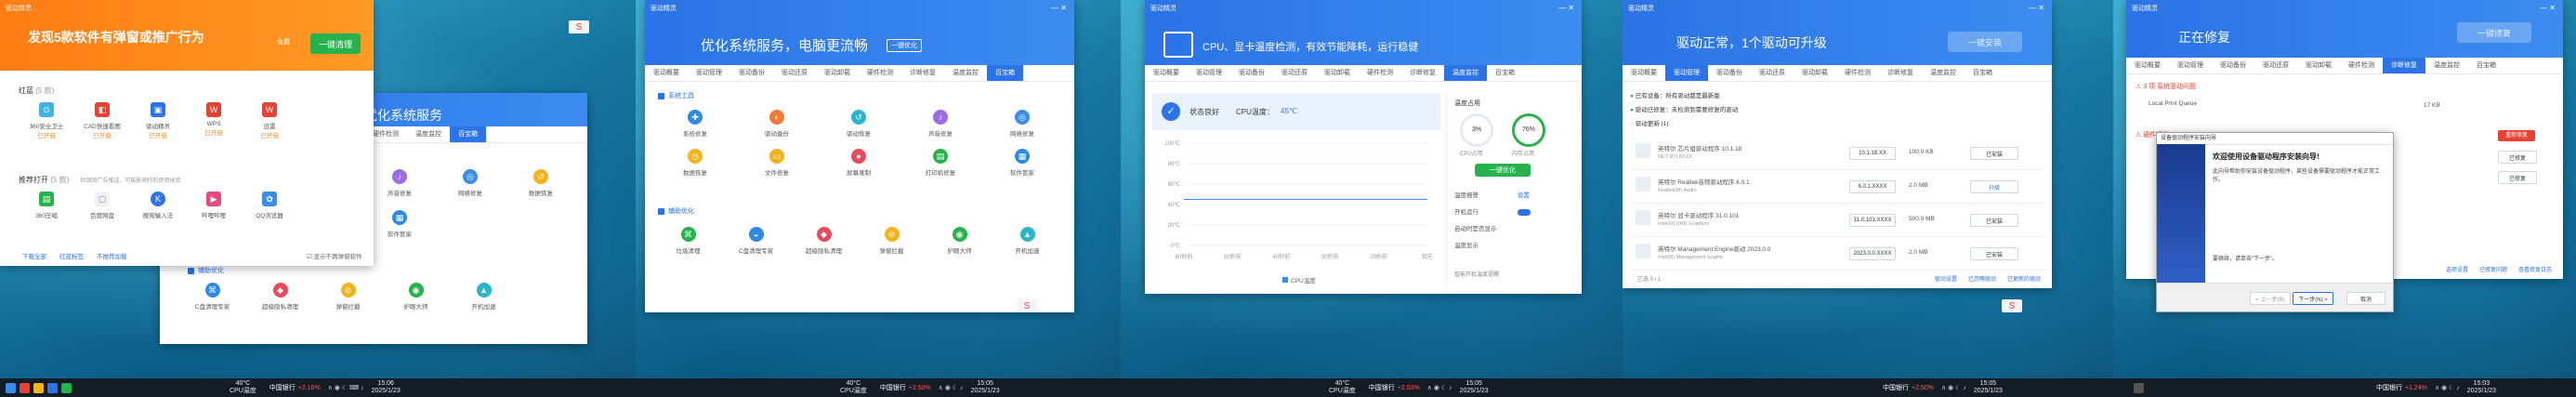  I want to click on tab-uninstall: 驱动卸载, so click(1337, 73).